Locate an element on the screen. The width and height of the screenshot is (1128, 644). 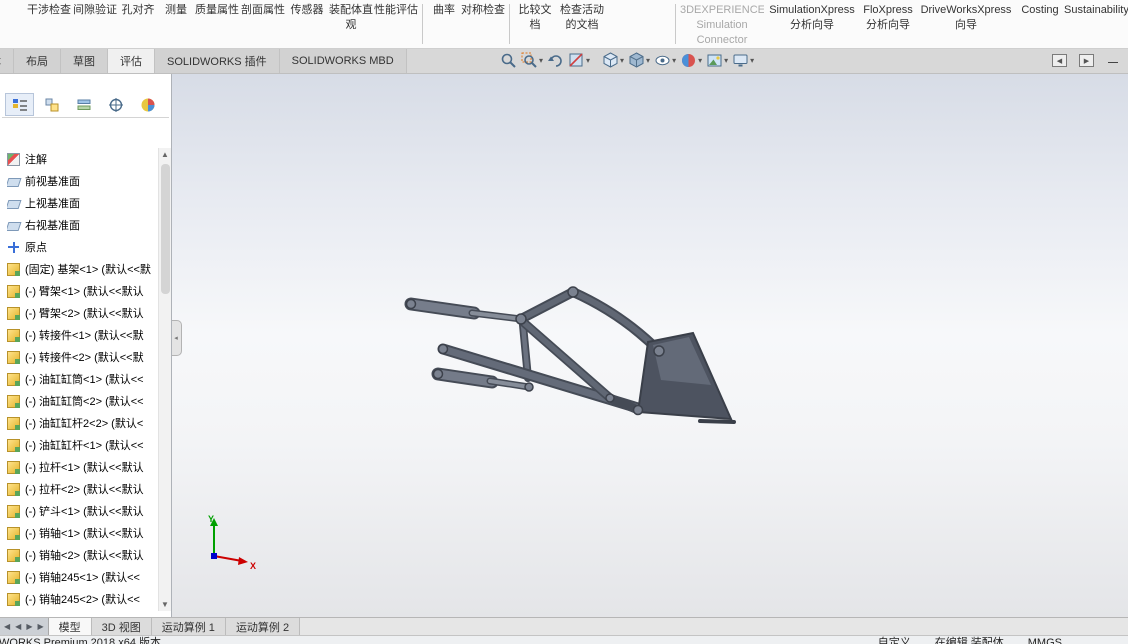
hole-alignment-button: 孔对齐 is located at coordinates (138, 10).